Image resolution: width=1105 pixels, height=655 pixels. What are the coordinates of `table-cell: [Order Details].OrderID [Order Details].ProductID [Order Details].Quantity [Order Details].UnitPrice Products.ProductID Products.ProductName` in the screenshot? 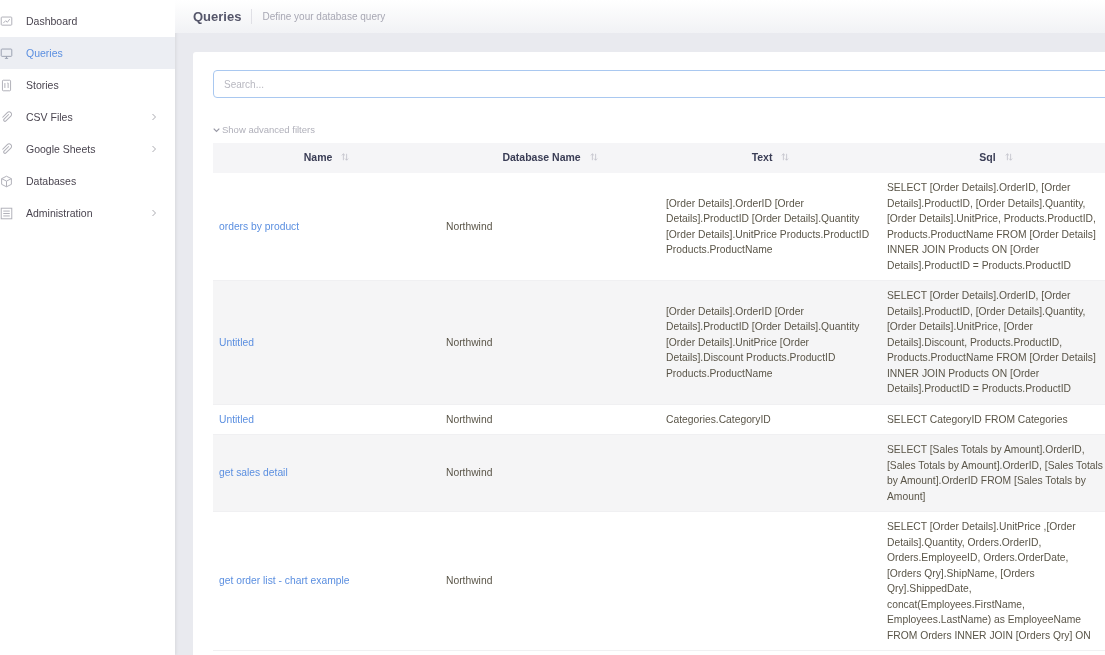 It's located at (768, 226).